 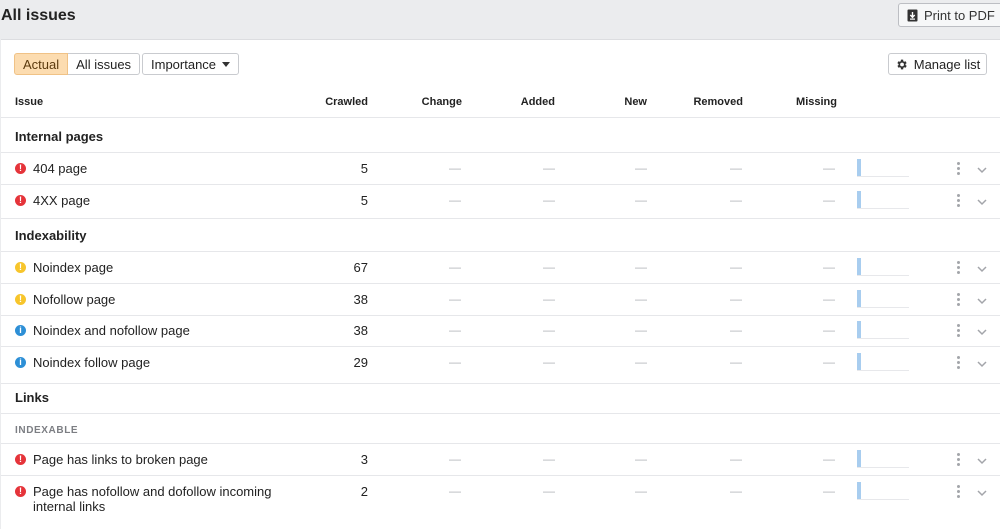 What do you see at coordinates (41, 64) in the screenshot?
I see `actual-toggle-button: Actual` at bounding box center [41, 64].